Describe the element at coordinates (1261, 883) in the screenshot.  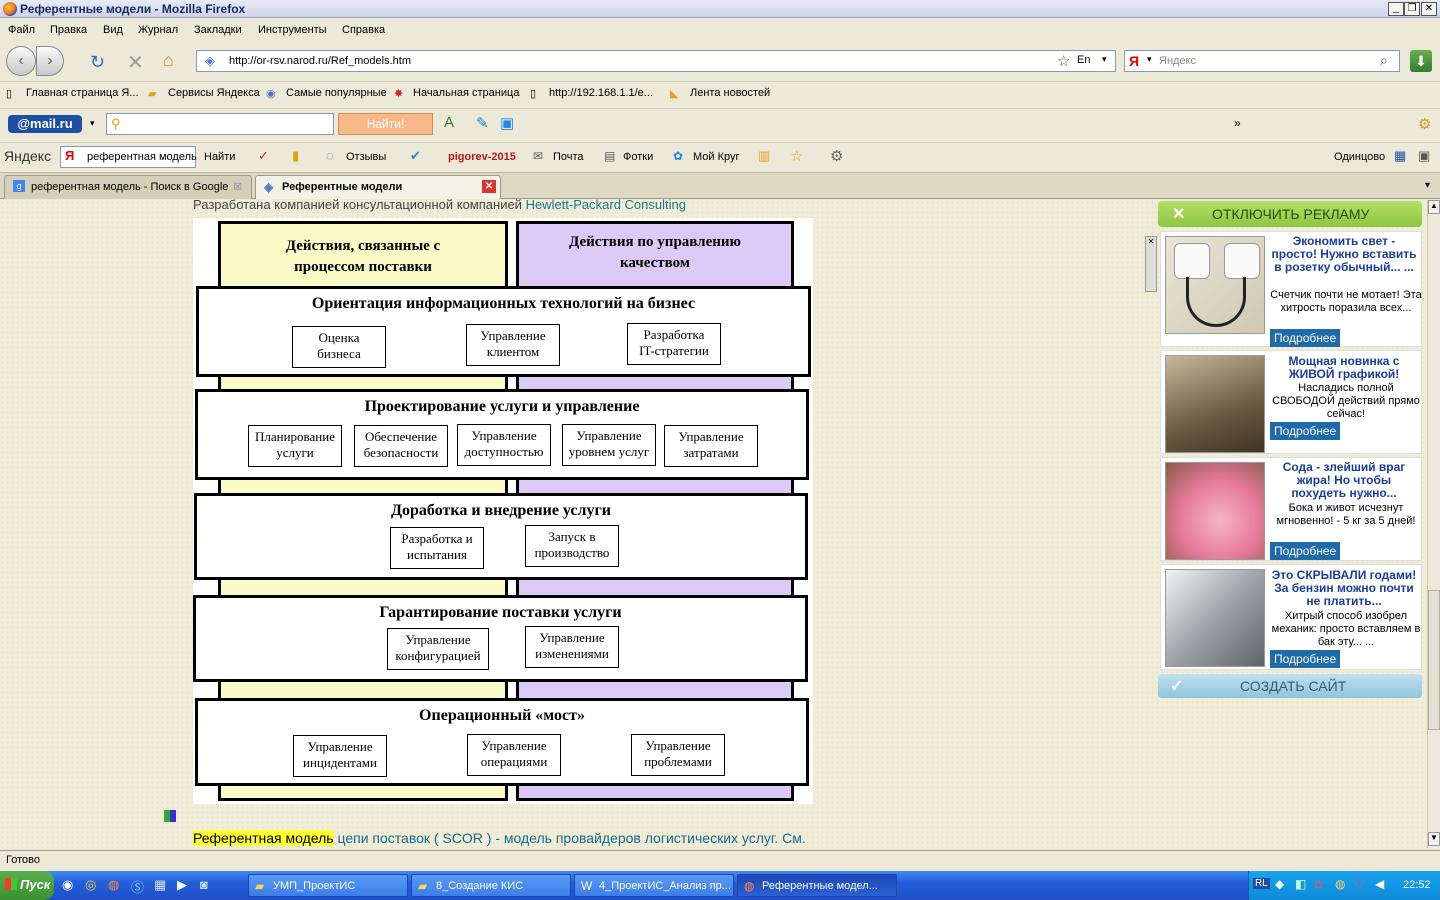
I see `language-indicator: RL` at that location.